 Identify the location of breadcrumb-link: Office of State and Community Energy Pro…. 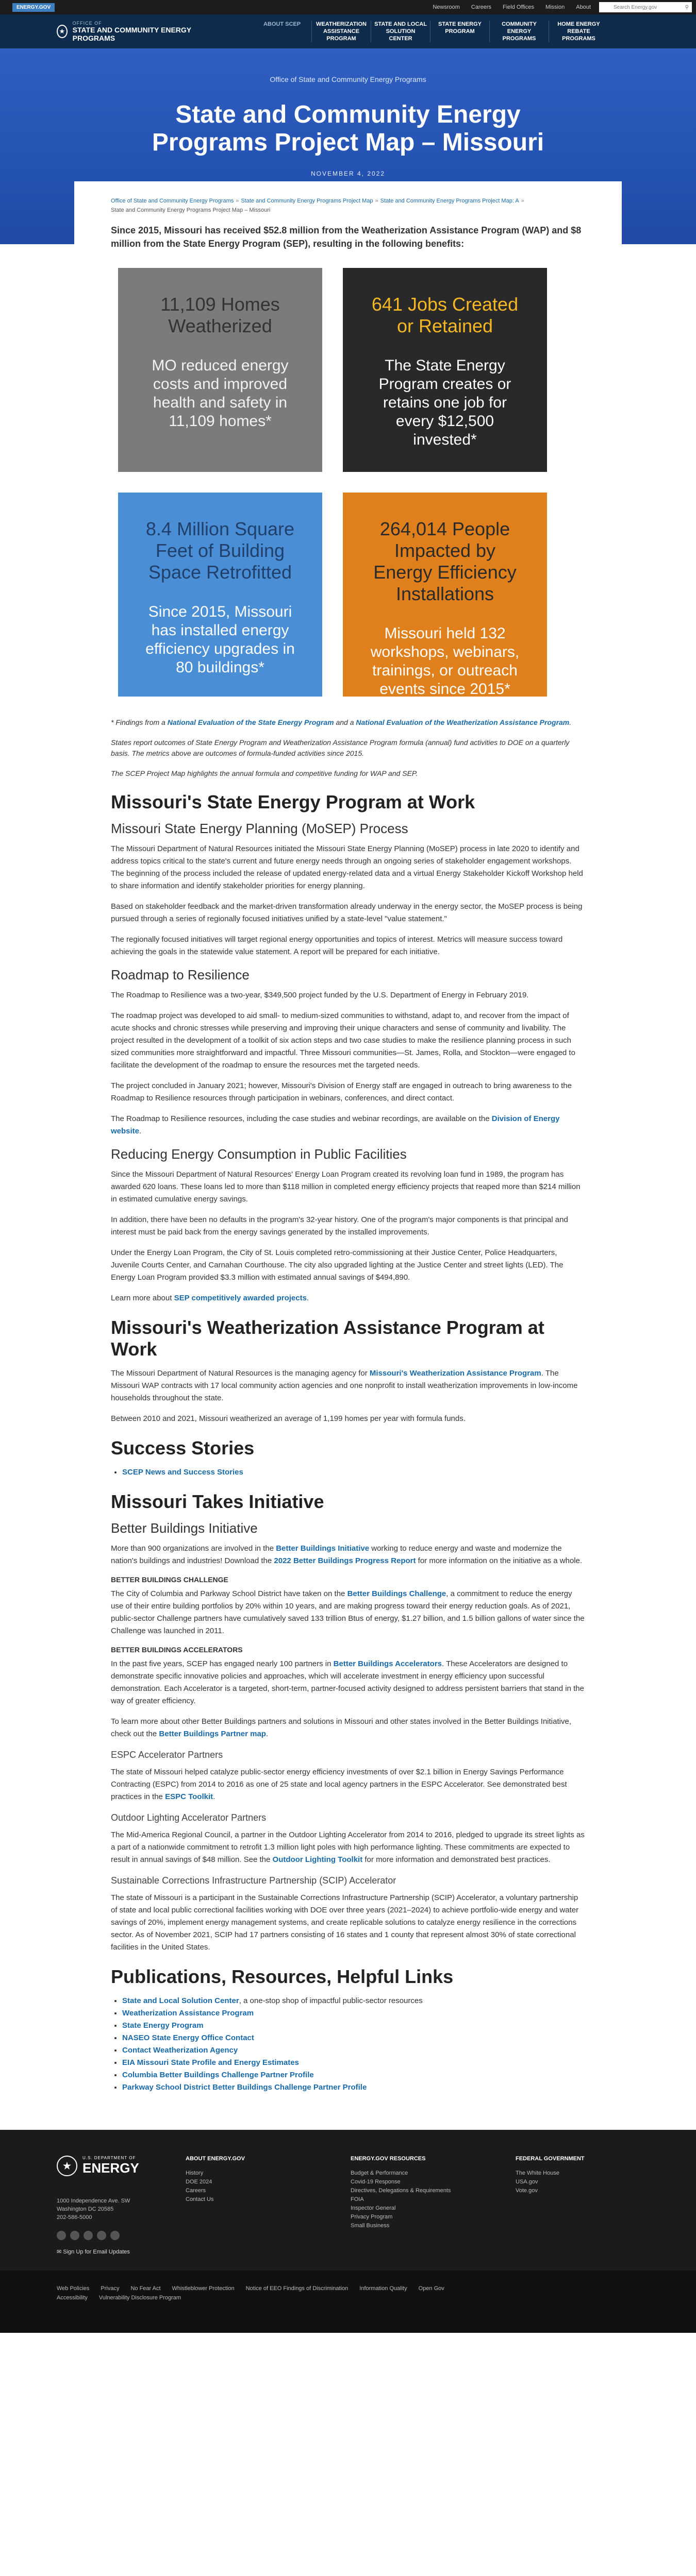
(172, 201).